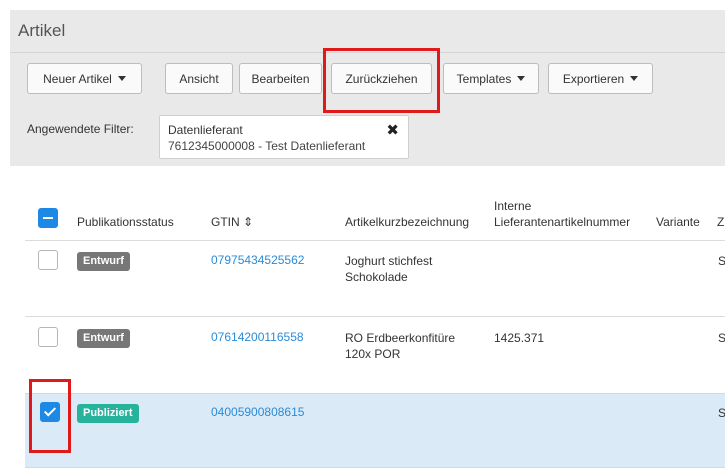  I want to click on minus-icon, so click(48, 218).